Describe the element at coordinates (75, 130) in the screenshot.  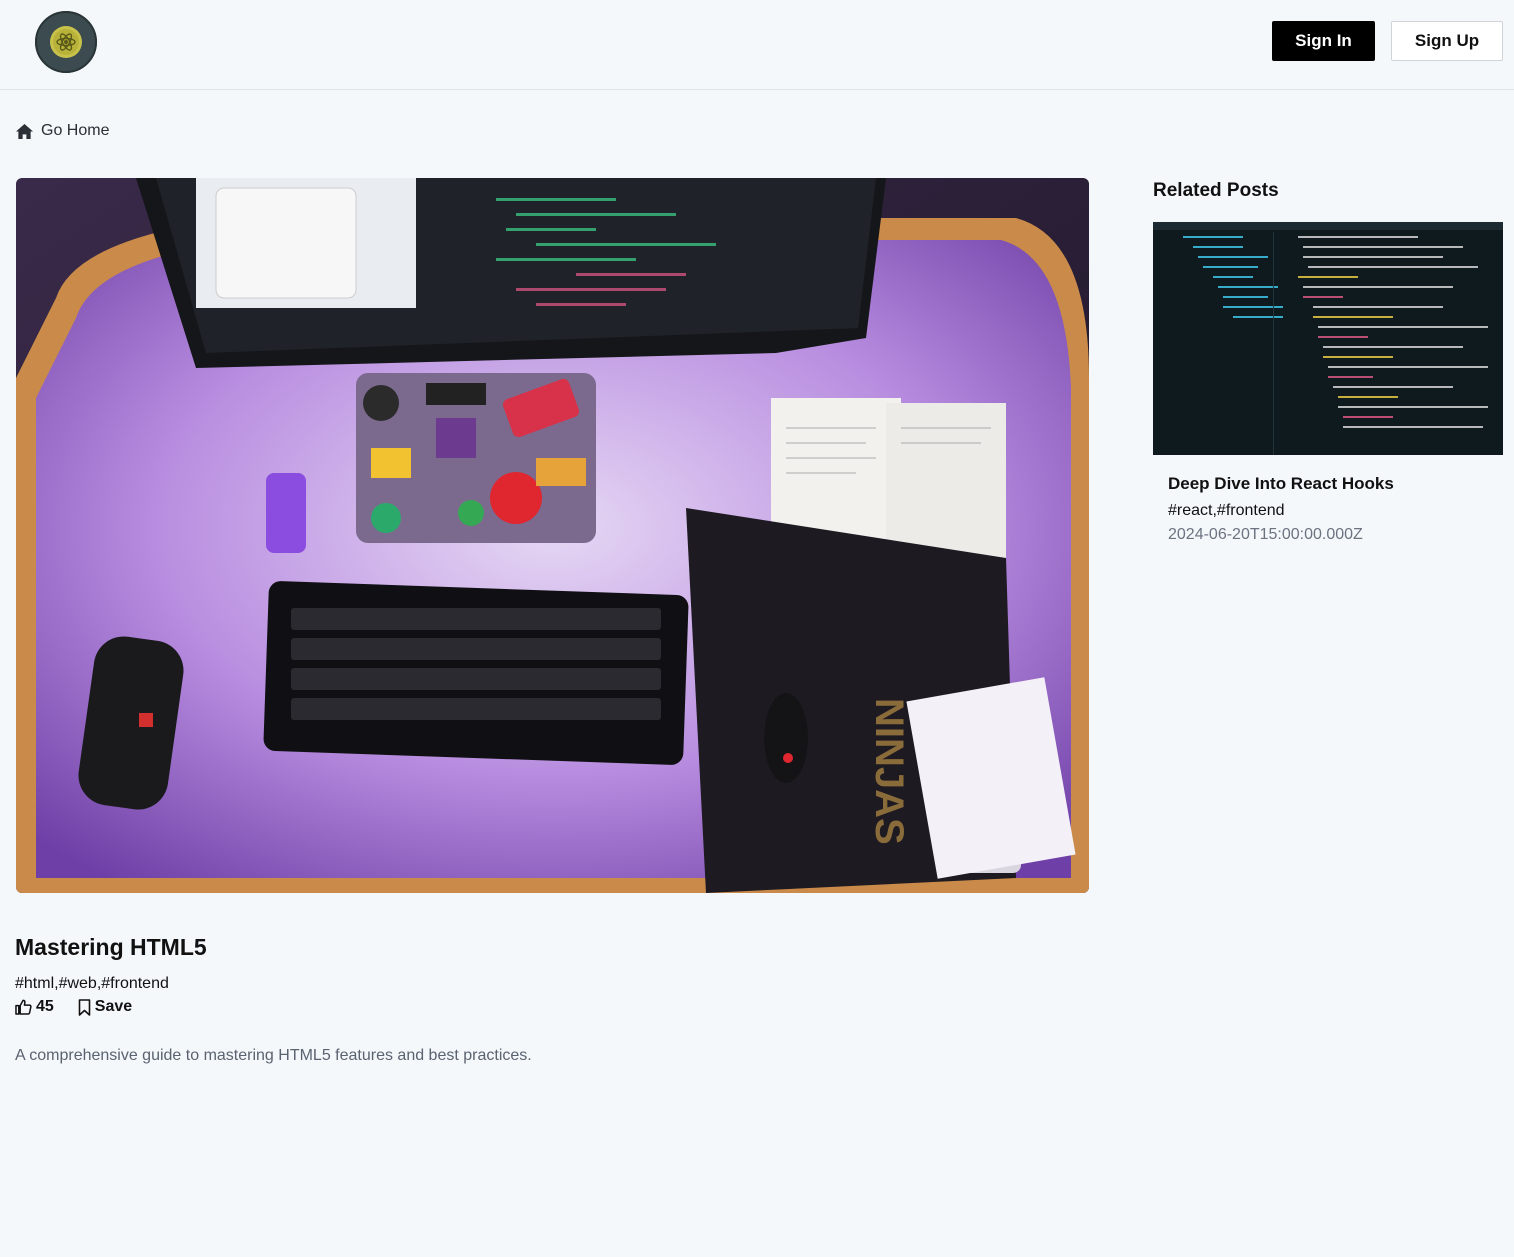
I see `go-home-label: Go Home` at that location.